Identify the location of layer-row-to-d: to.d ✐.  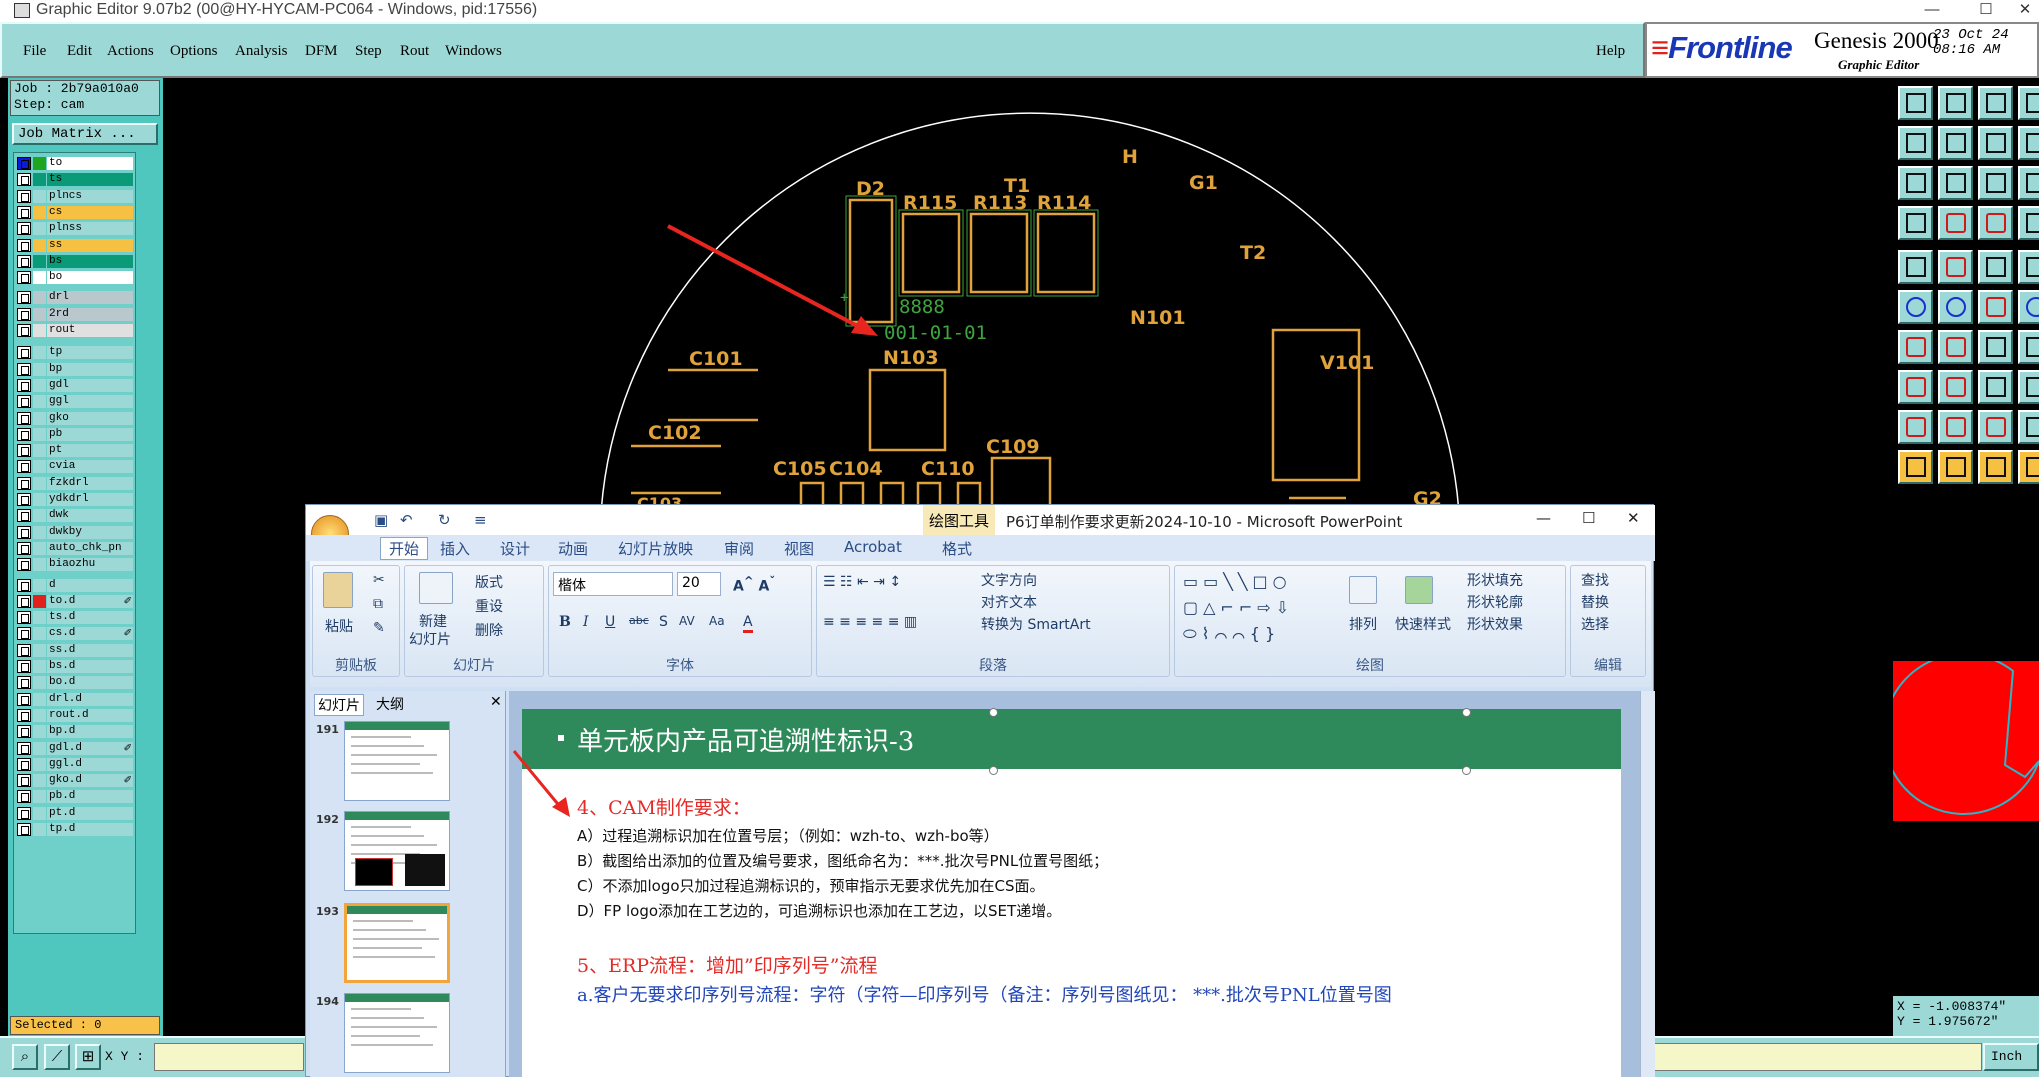
(75, 601).